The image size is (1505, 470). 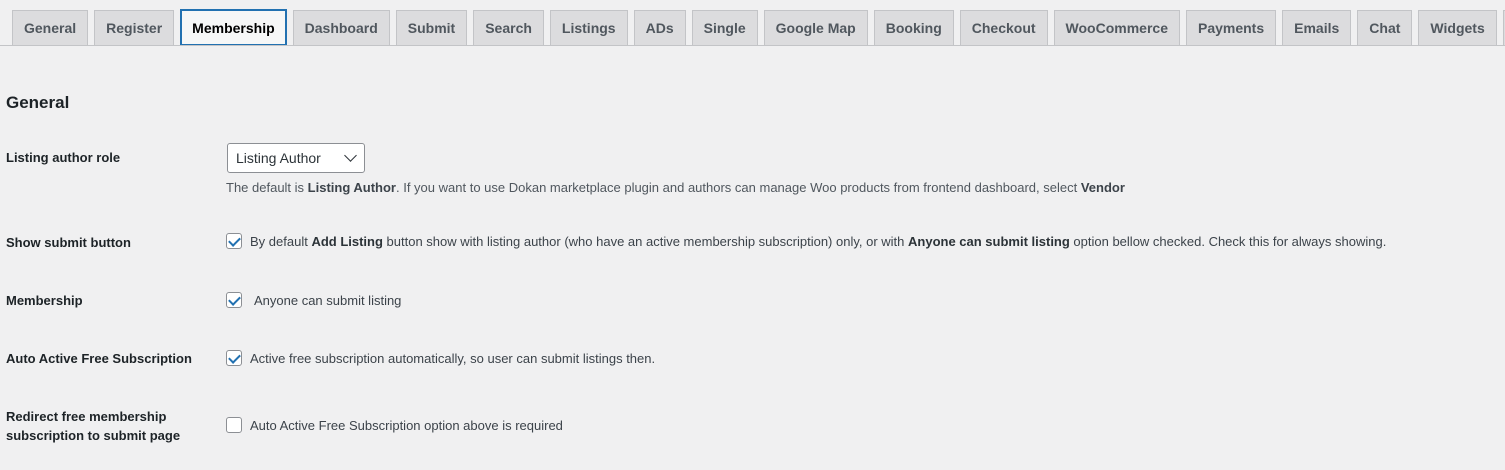 I want to click on anyone-can-submit-checkbox, so click(x=234, y=300).